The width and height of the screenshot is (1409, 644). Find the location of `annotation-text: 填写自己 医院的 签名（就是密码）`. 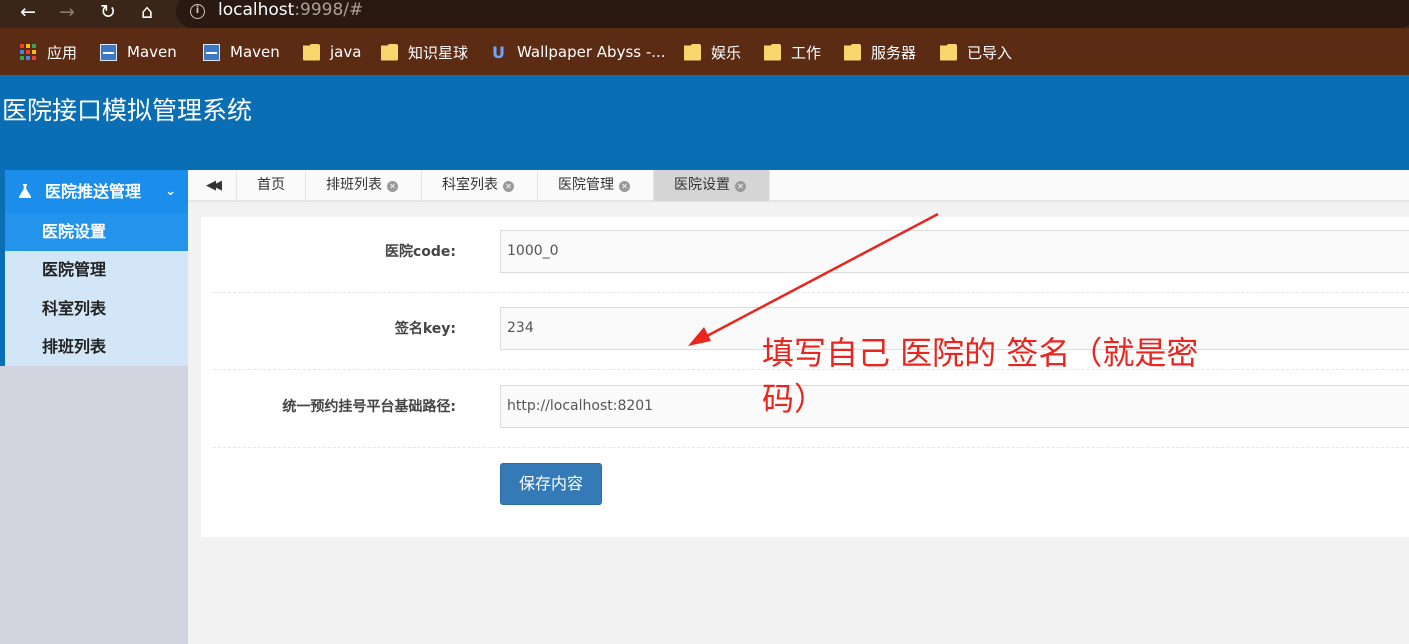

annotation-text: 填写自己 医院的 签名（就是密码） is located at coordinates (980, 376).